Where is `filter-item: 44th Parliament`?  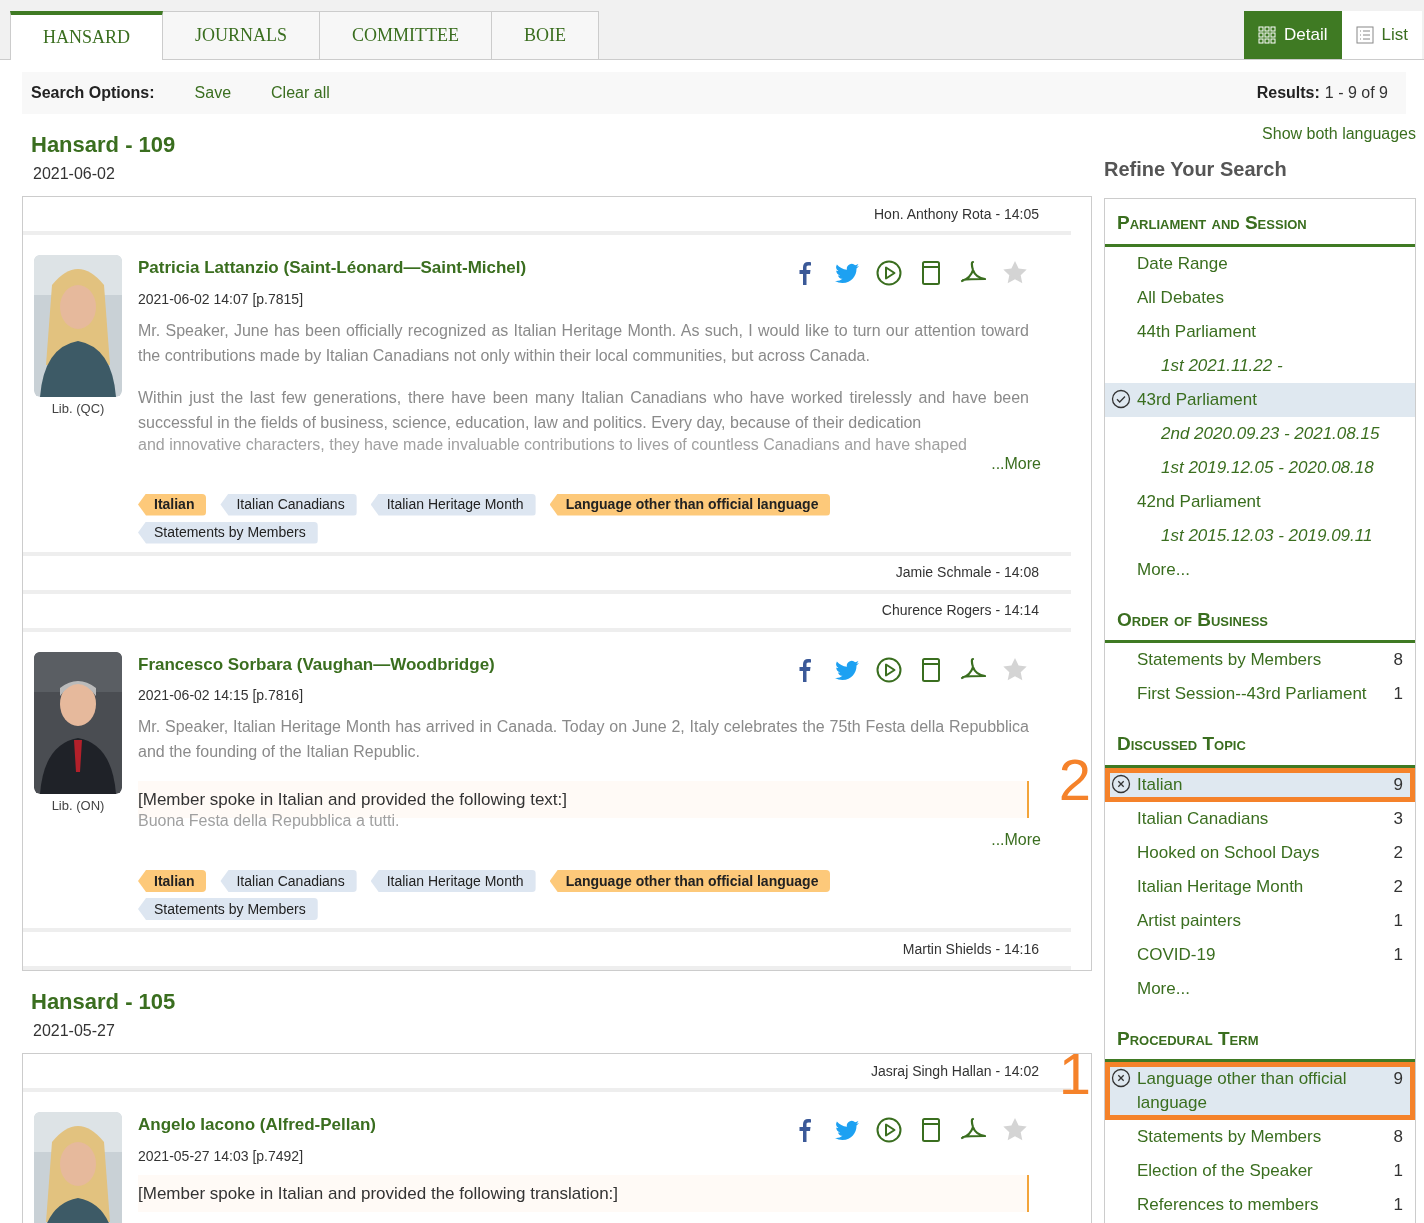
filter-item: 44th Parliament is located at coordinates (1260, 331).